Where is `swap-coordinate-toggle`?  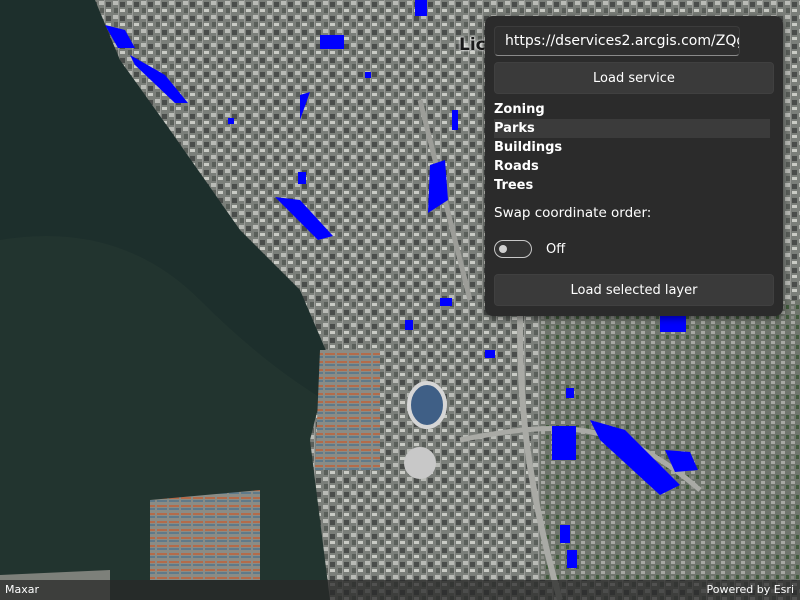 swap-coordinate-toggle is located at coordinates (513, 249).